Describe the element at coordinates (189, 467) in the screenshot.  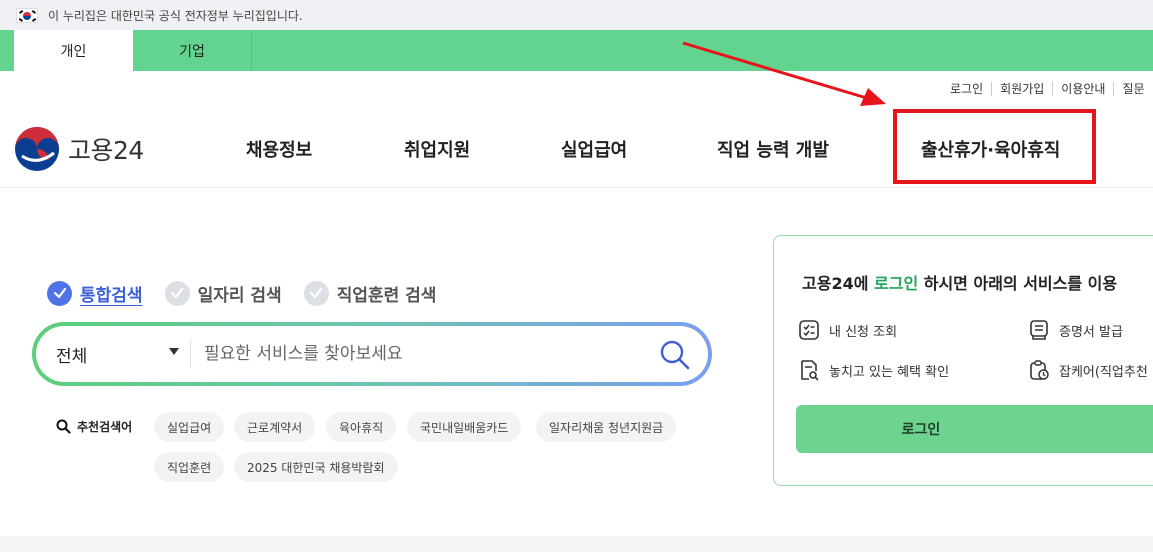
I see `keyword-chip: 직업훈련` at that location.